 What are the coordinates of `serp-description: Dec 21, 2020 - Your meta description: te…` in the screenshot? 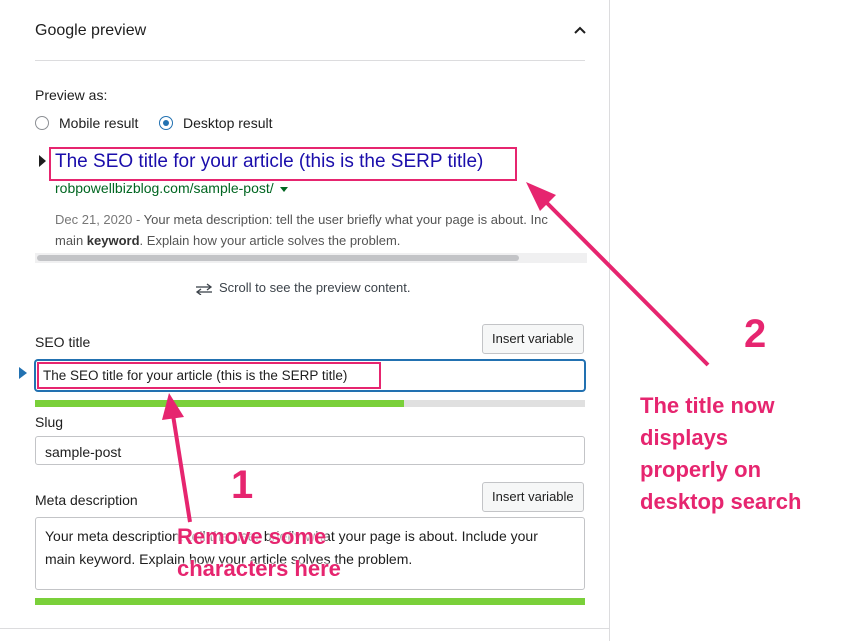 It's located at (321, 230).